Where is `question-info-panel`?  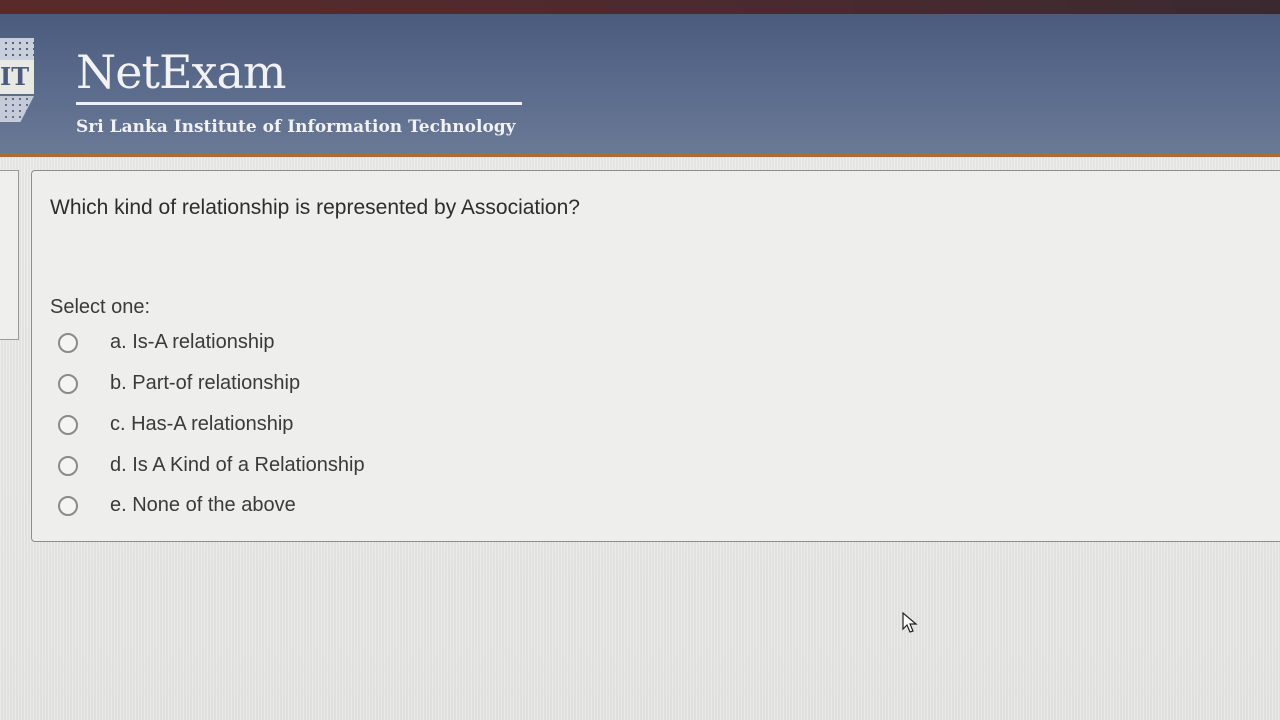 question-info-panel is located at coordinates (9, 255).